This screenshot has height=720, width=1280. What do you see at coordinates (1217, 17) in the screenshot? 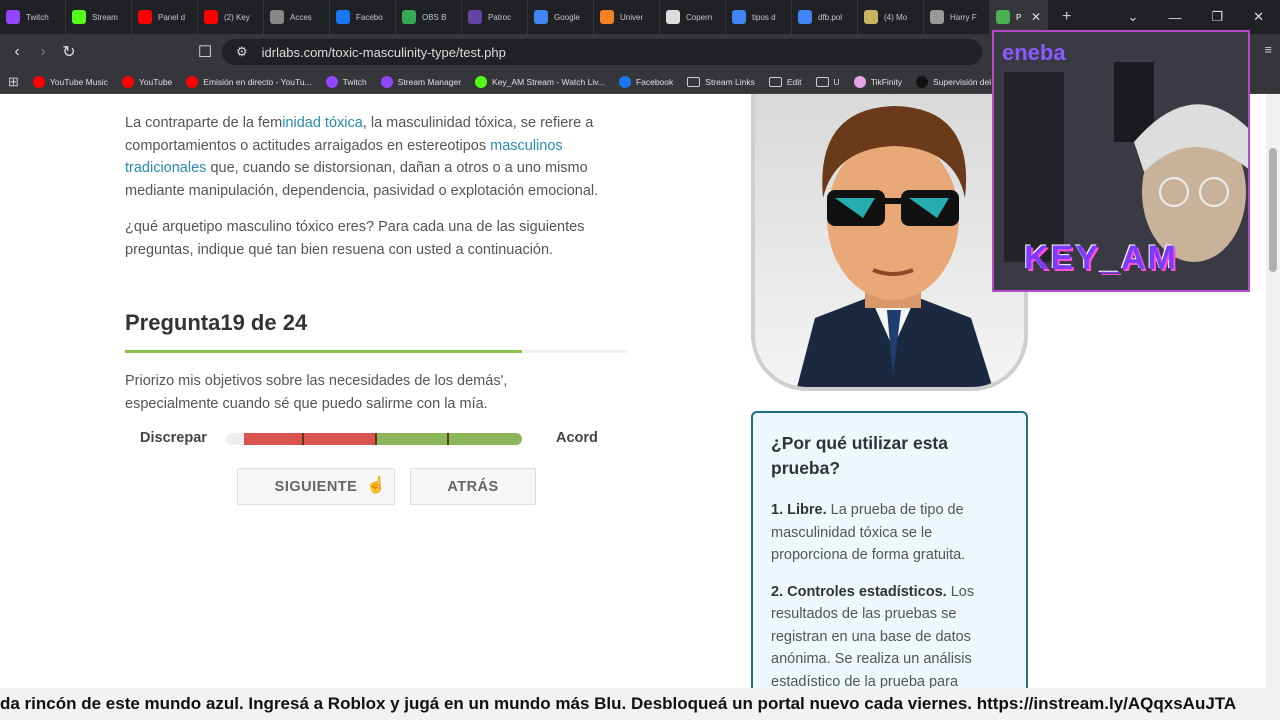
I see `restore-button: ❐` at bounding box center [1217, 17].